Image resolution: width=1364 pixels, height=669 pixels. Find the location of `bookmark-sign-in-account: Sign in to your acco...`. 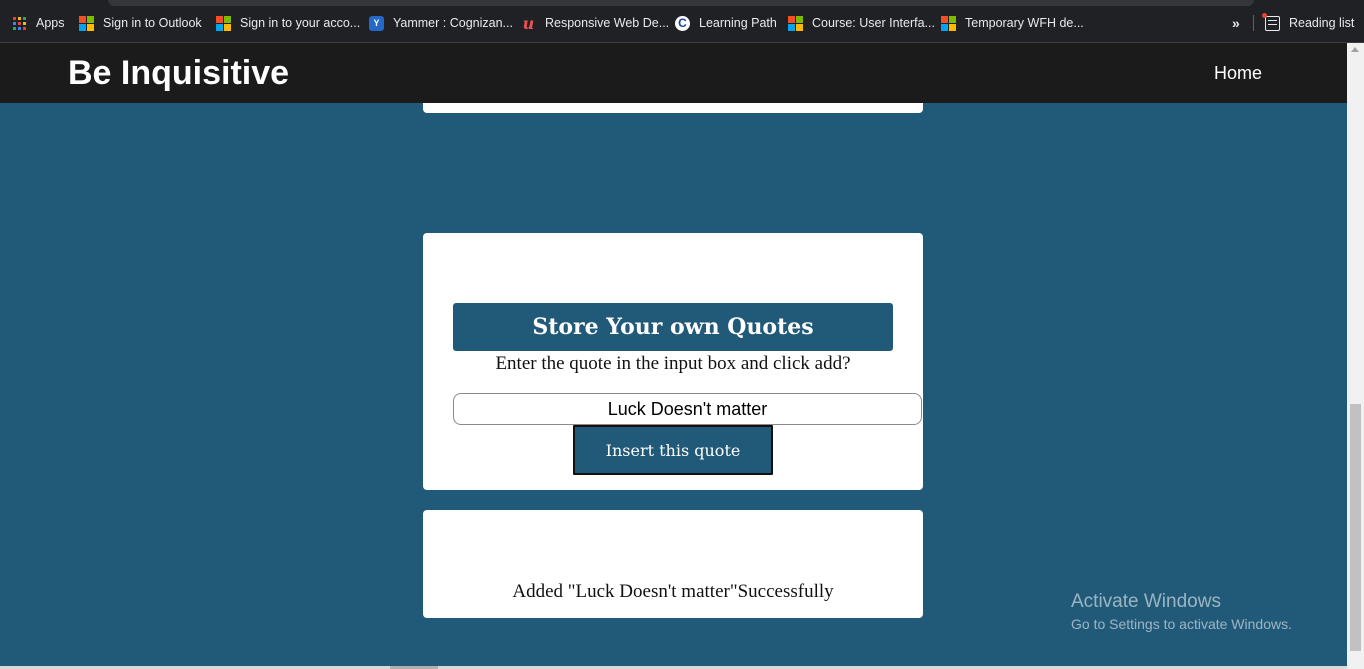

bookmark-sign-in-account: Sign in to your acco... is located at coordinates (288, 23).